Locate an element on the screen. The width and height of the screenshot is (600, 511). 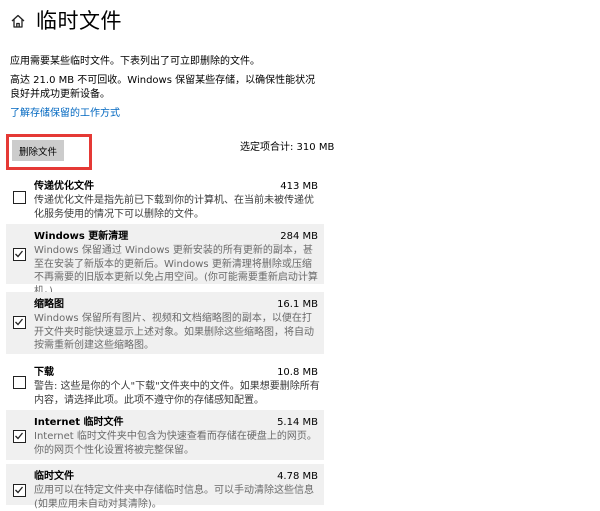
item-size: 5.14 MB is located at coordinates (297, 422).